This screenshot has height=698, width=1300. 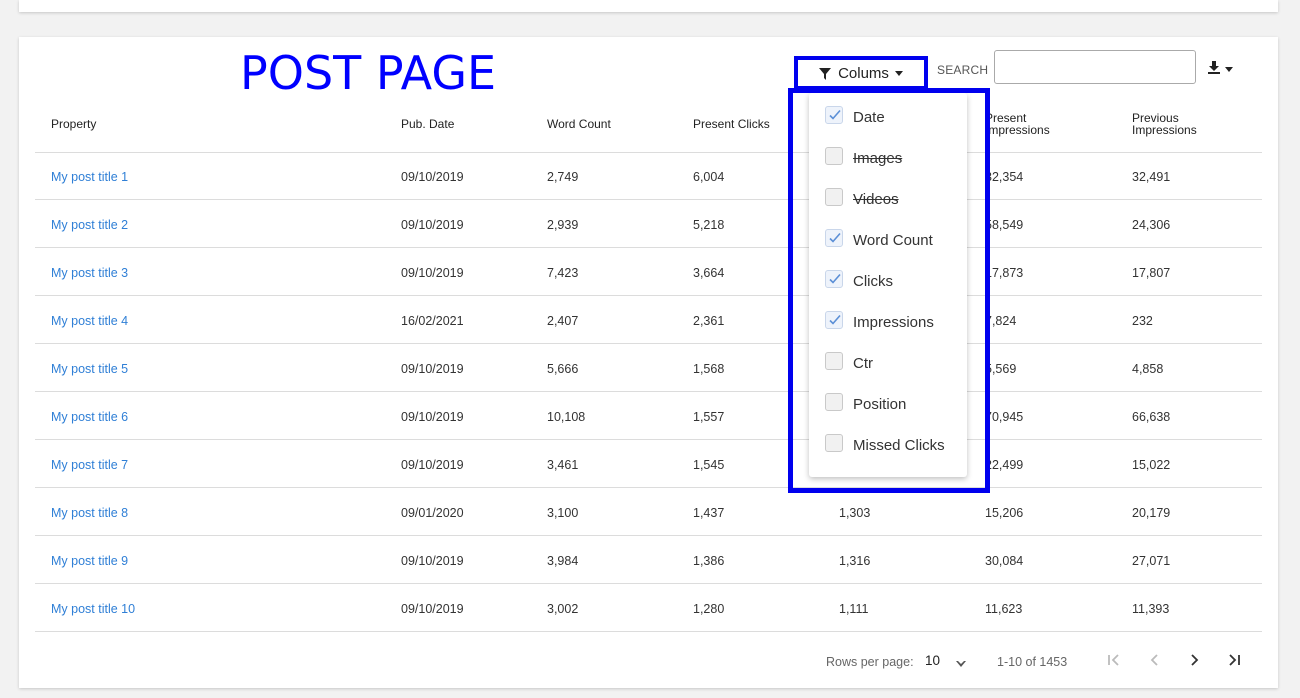 I want to click on search-input, so click(x=1095, y=67).